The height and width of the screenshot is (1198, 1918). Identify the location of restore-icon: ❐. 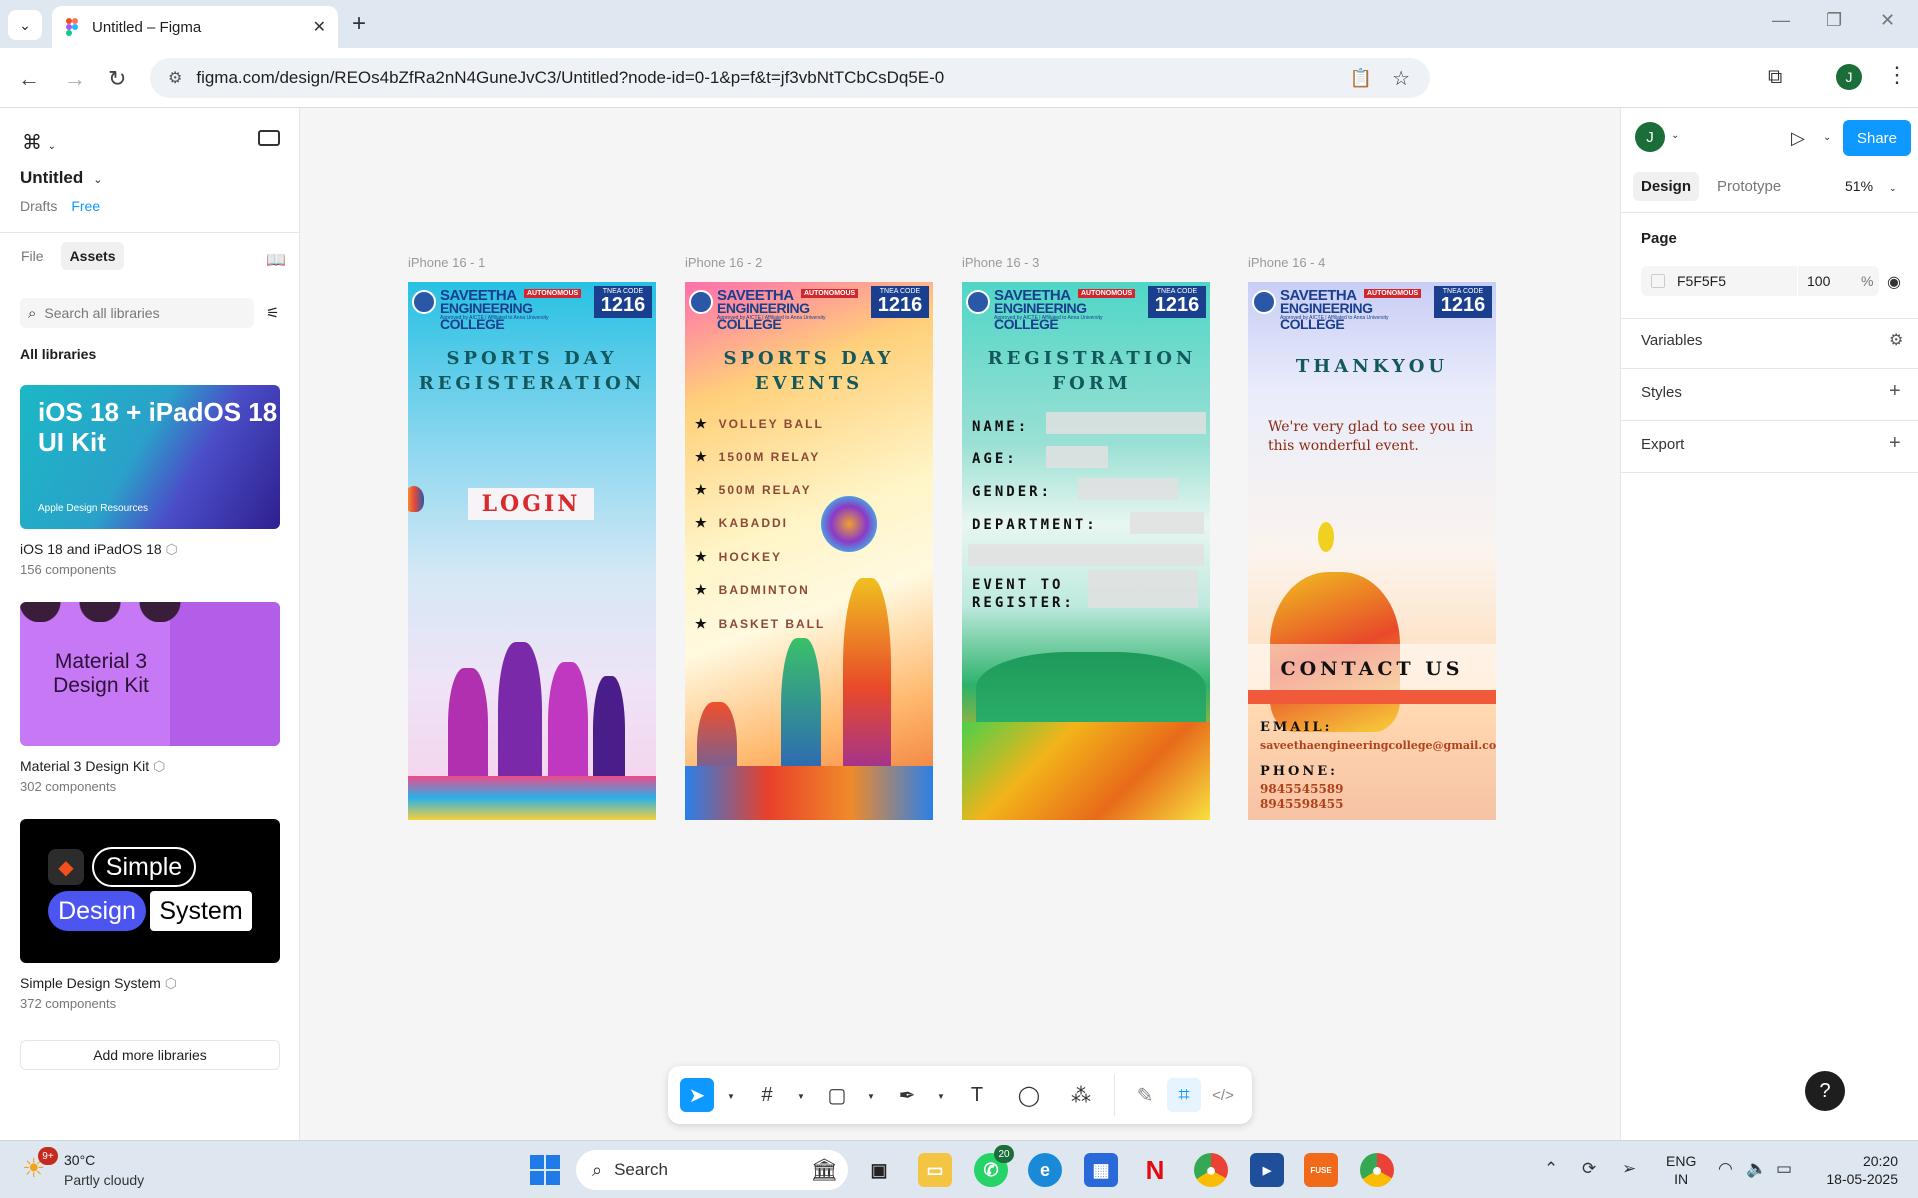
(1834, 20).